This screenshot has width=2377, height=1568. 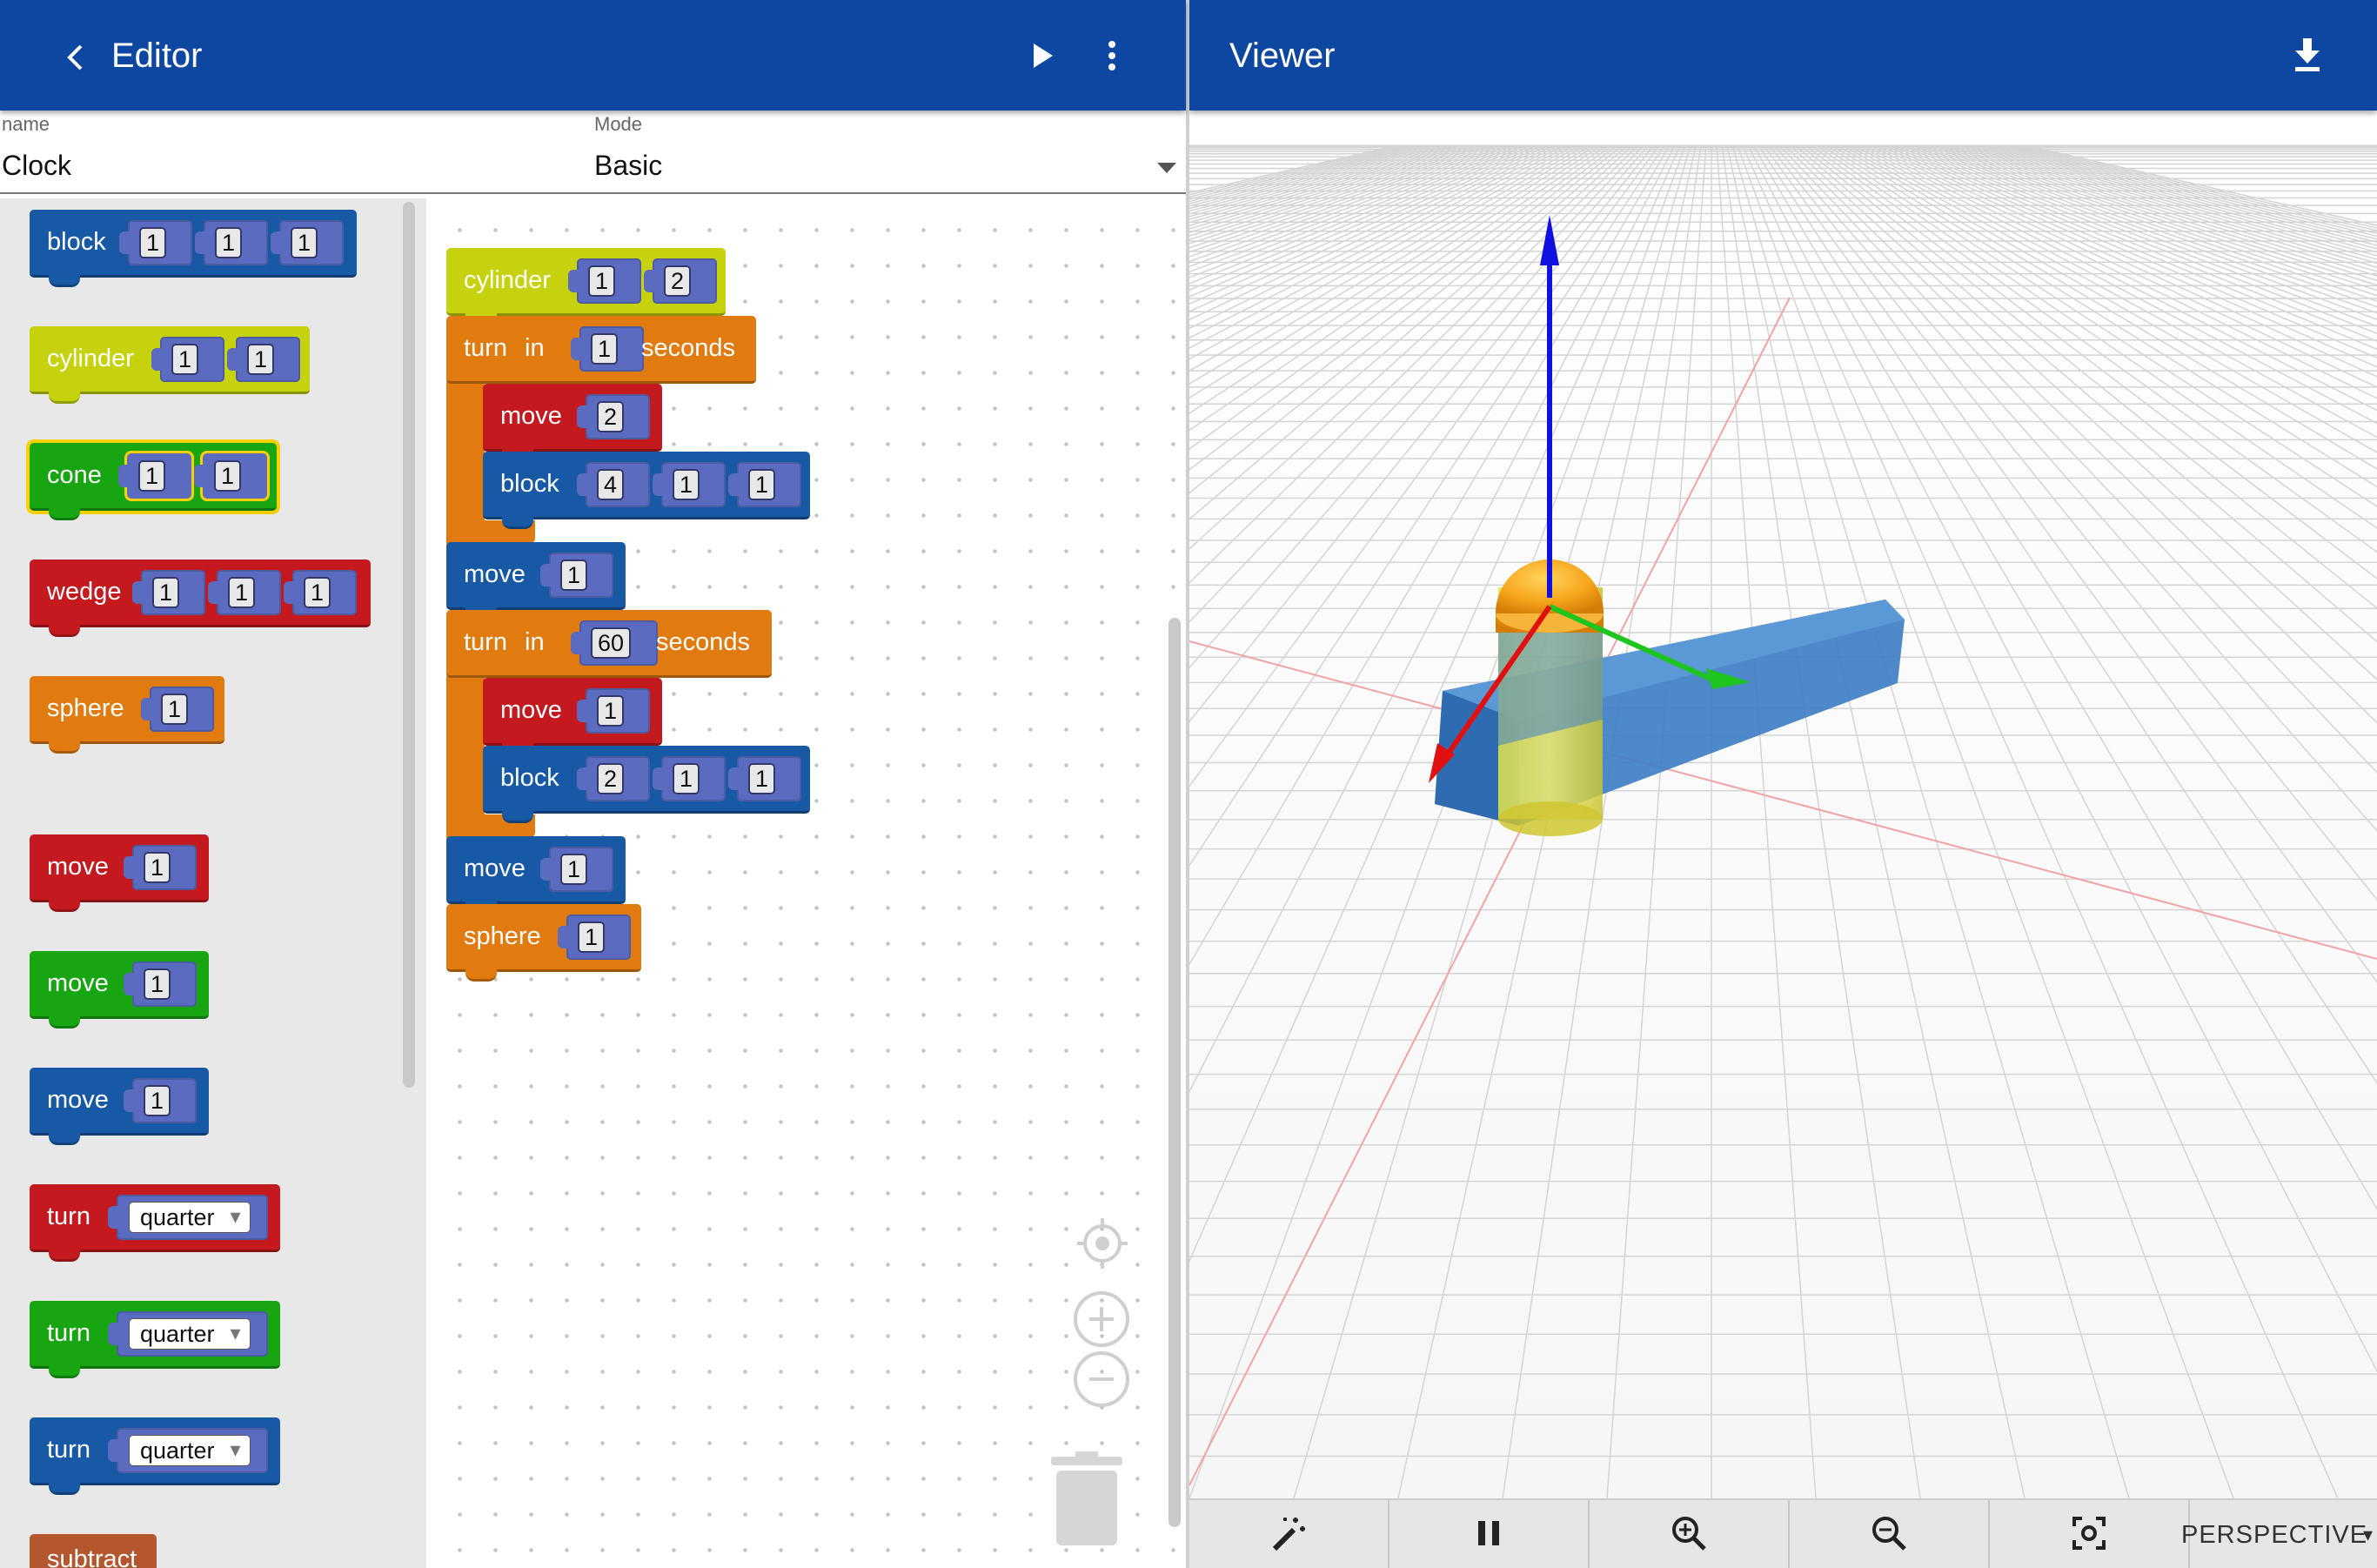 I want to click on ws-block-block-inner: block 2 1 1, so click(x=646, y=785).